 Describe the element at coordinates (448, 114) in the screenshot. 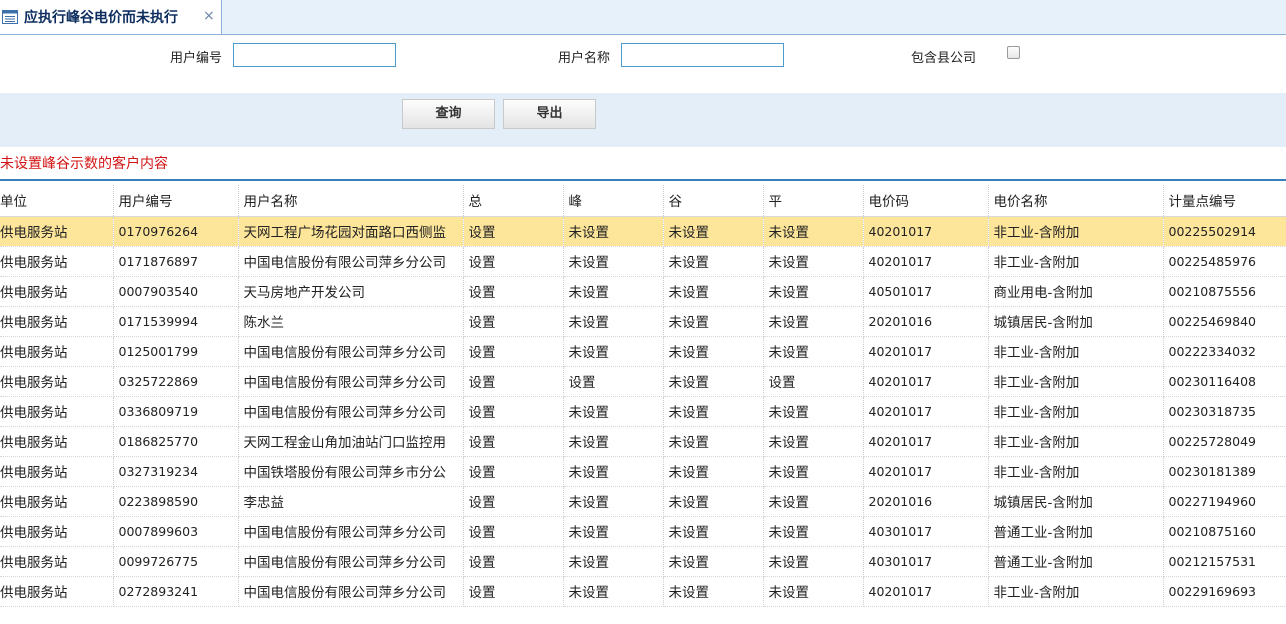

I see `query-button: 查询` at that location.